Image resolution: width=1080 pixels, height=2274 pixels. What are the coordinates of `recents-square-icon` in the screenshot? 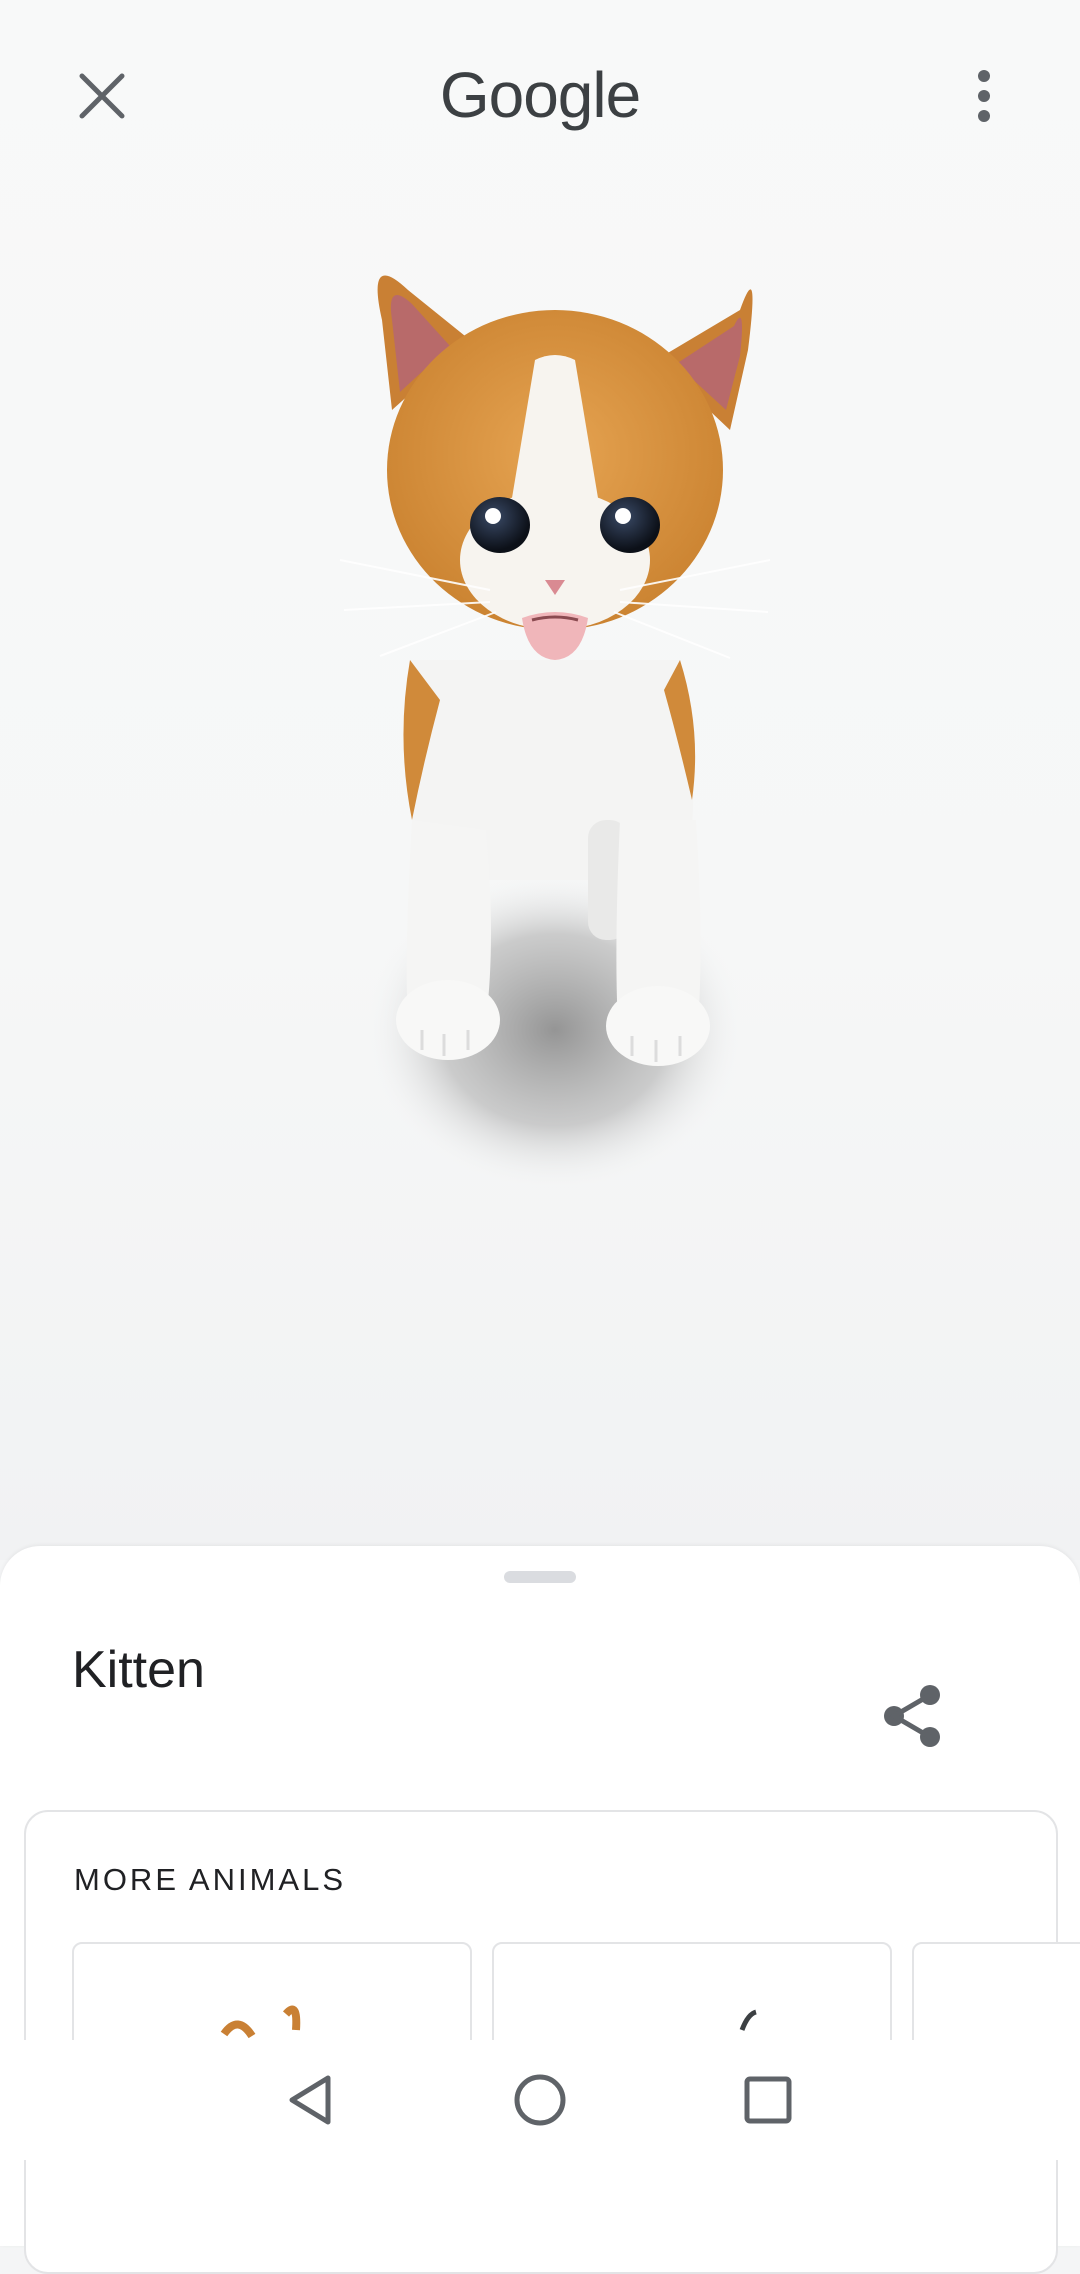 It's located at (768, 2100).